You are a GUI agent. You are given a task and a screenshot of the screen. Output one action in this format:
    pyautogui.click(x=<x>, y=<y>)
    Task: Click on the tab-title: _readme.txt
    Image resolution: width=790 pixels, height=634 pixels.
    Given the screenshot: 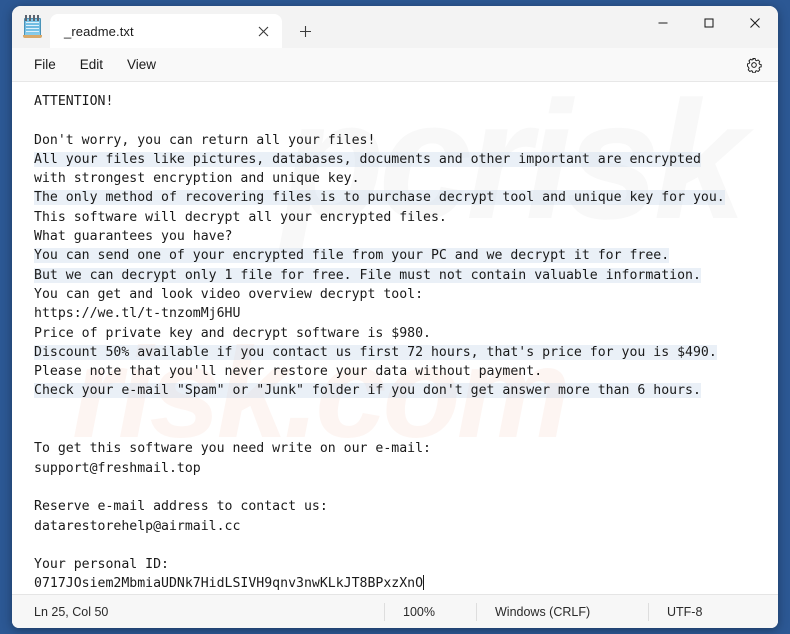 What is the action you would take?
    pyautogui.click(x=99, y=31)
    